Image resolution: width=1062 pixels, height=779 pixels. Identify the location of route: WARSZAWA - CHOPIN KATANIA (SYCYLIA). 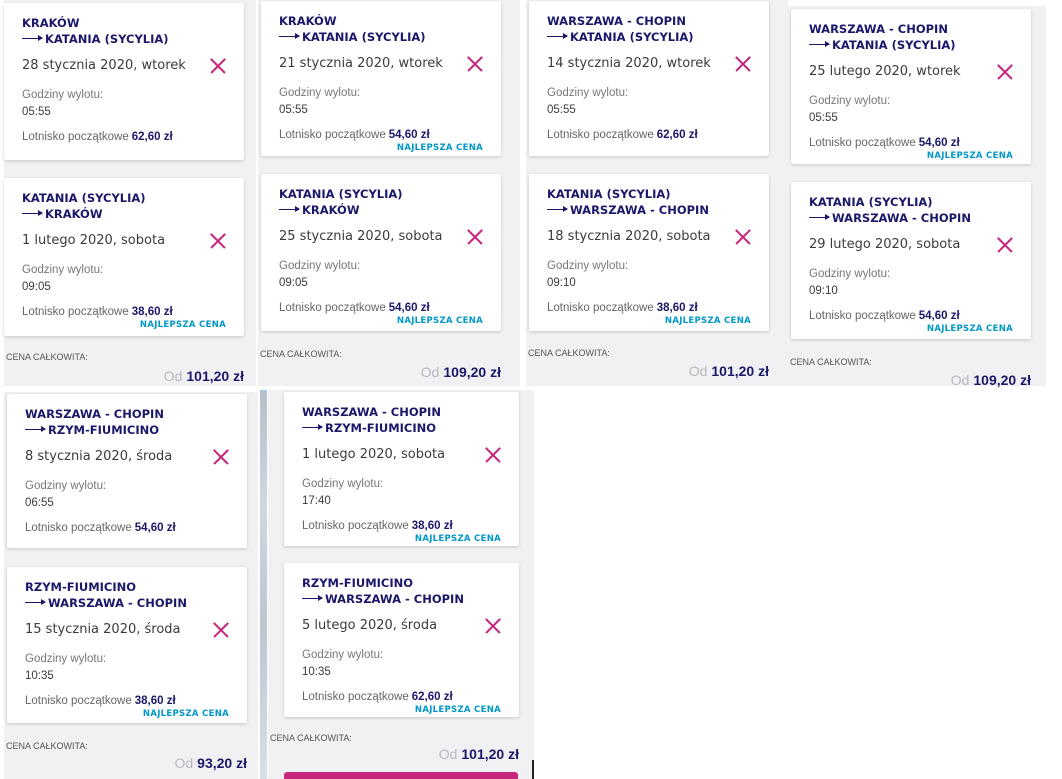
(882, 37).